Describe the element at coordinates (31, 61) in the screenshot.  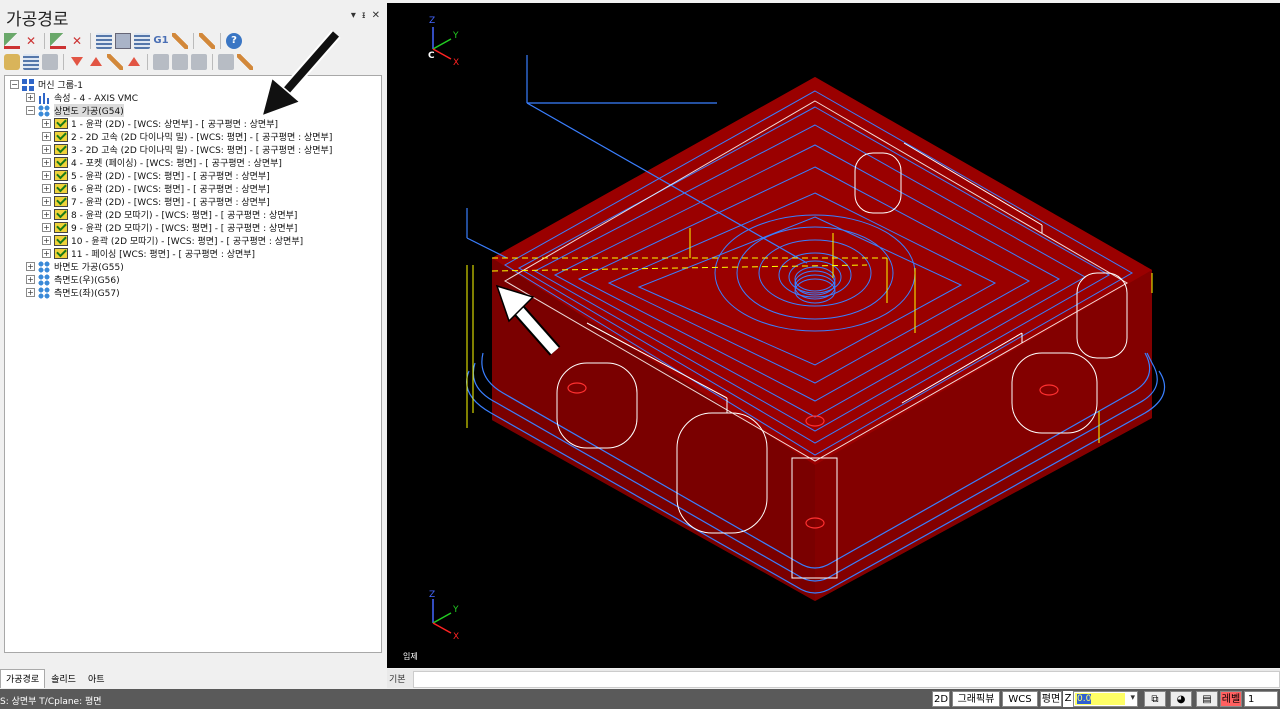
I see `toggle-display-icon` at that location.